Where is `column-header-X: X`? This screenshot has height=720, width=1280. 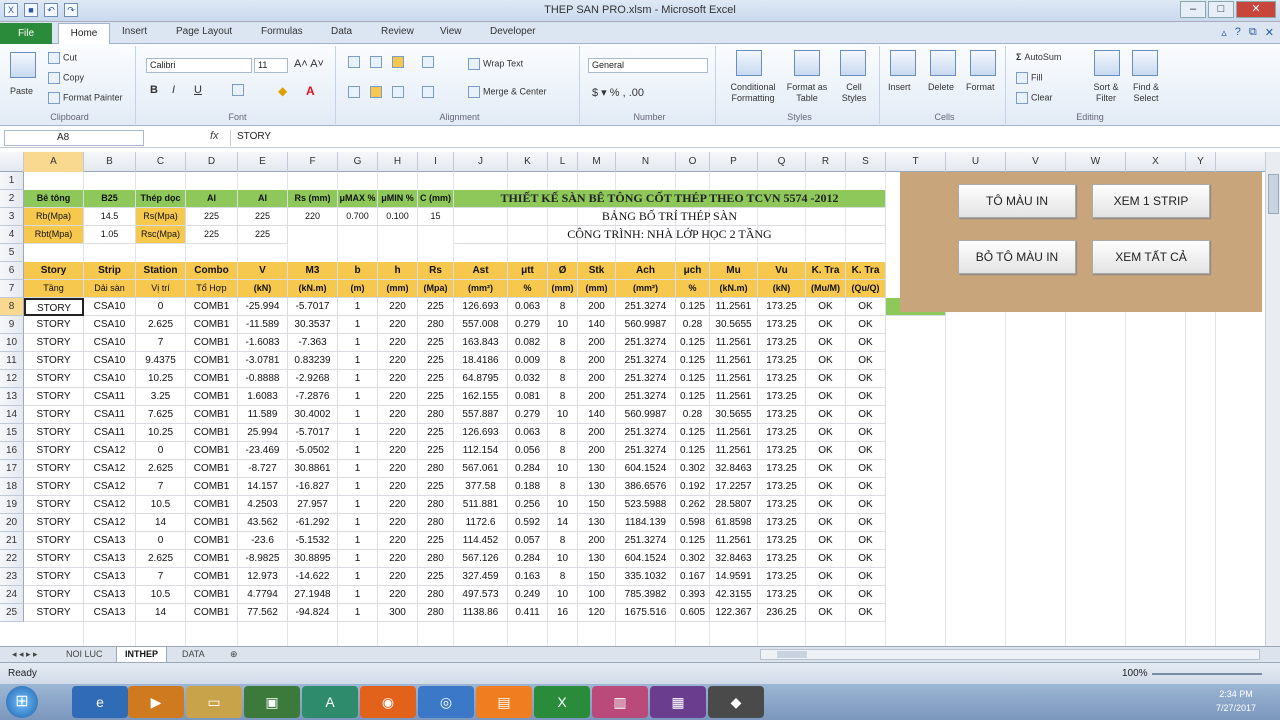
column-header-X: X is located at coordinates (1156, 162).